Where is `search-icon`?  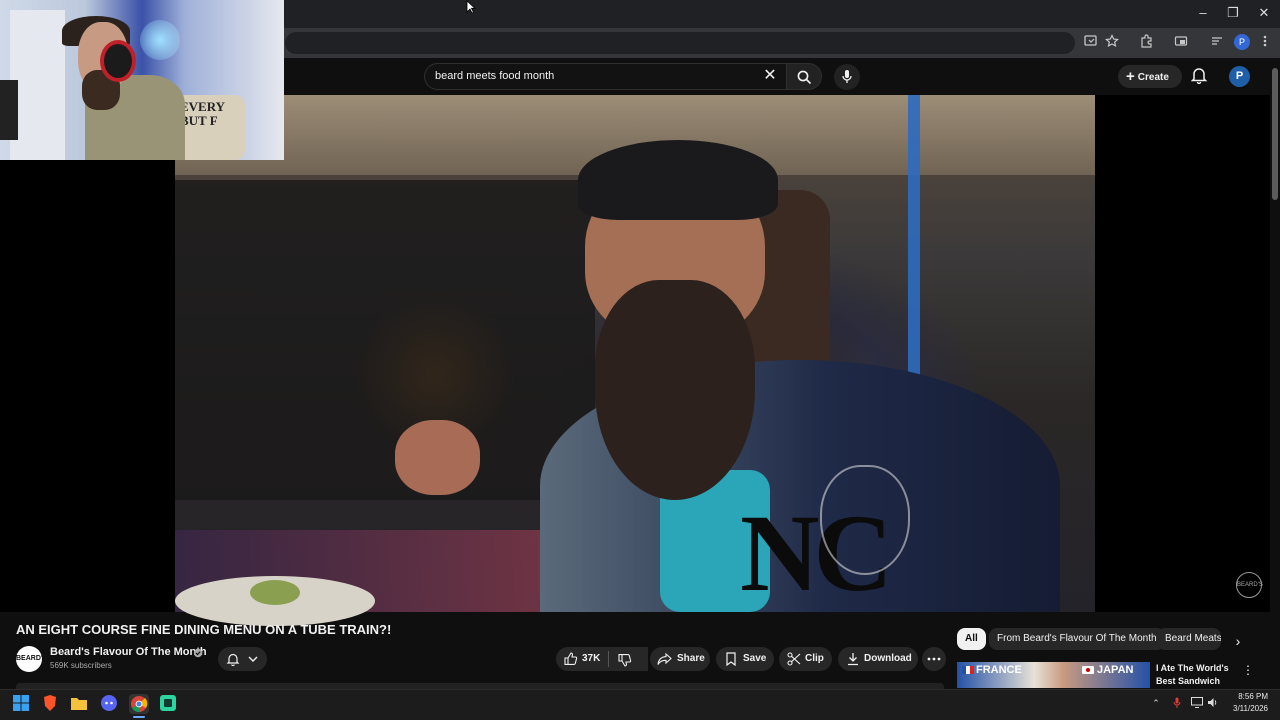
search-icon is located at coordinates (804, 77).